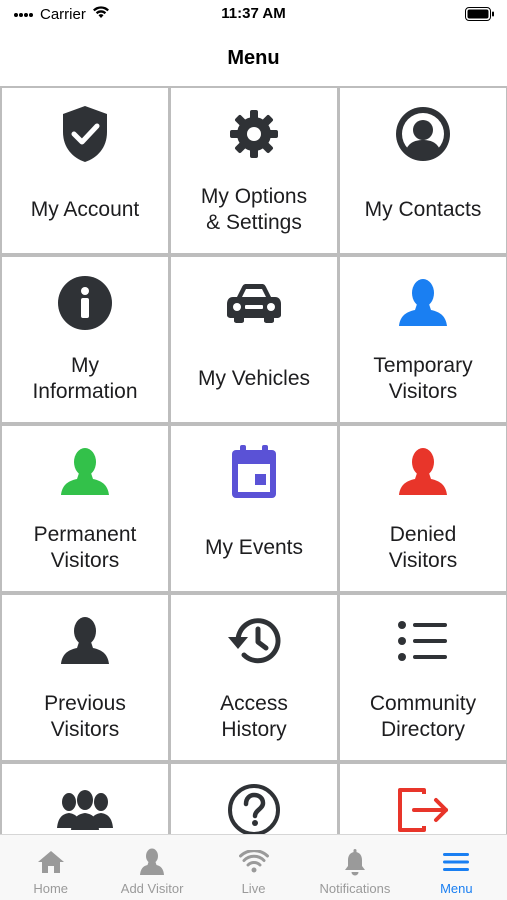 This screenshot has height=900, width=507. What do you see at coordinates (423, 641) in the screenshot?
I see `list-icon` at bounding box center [423, 641].